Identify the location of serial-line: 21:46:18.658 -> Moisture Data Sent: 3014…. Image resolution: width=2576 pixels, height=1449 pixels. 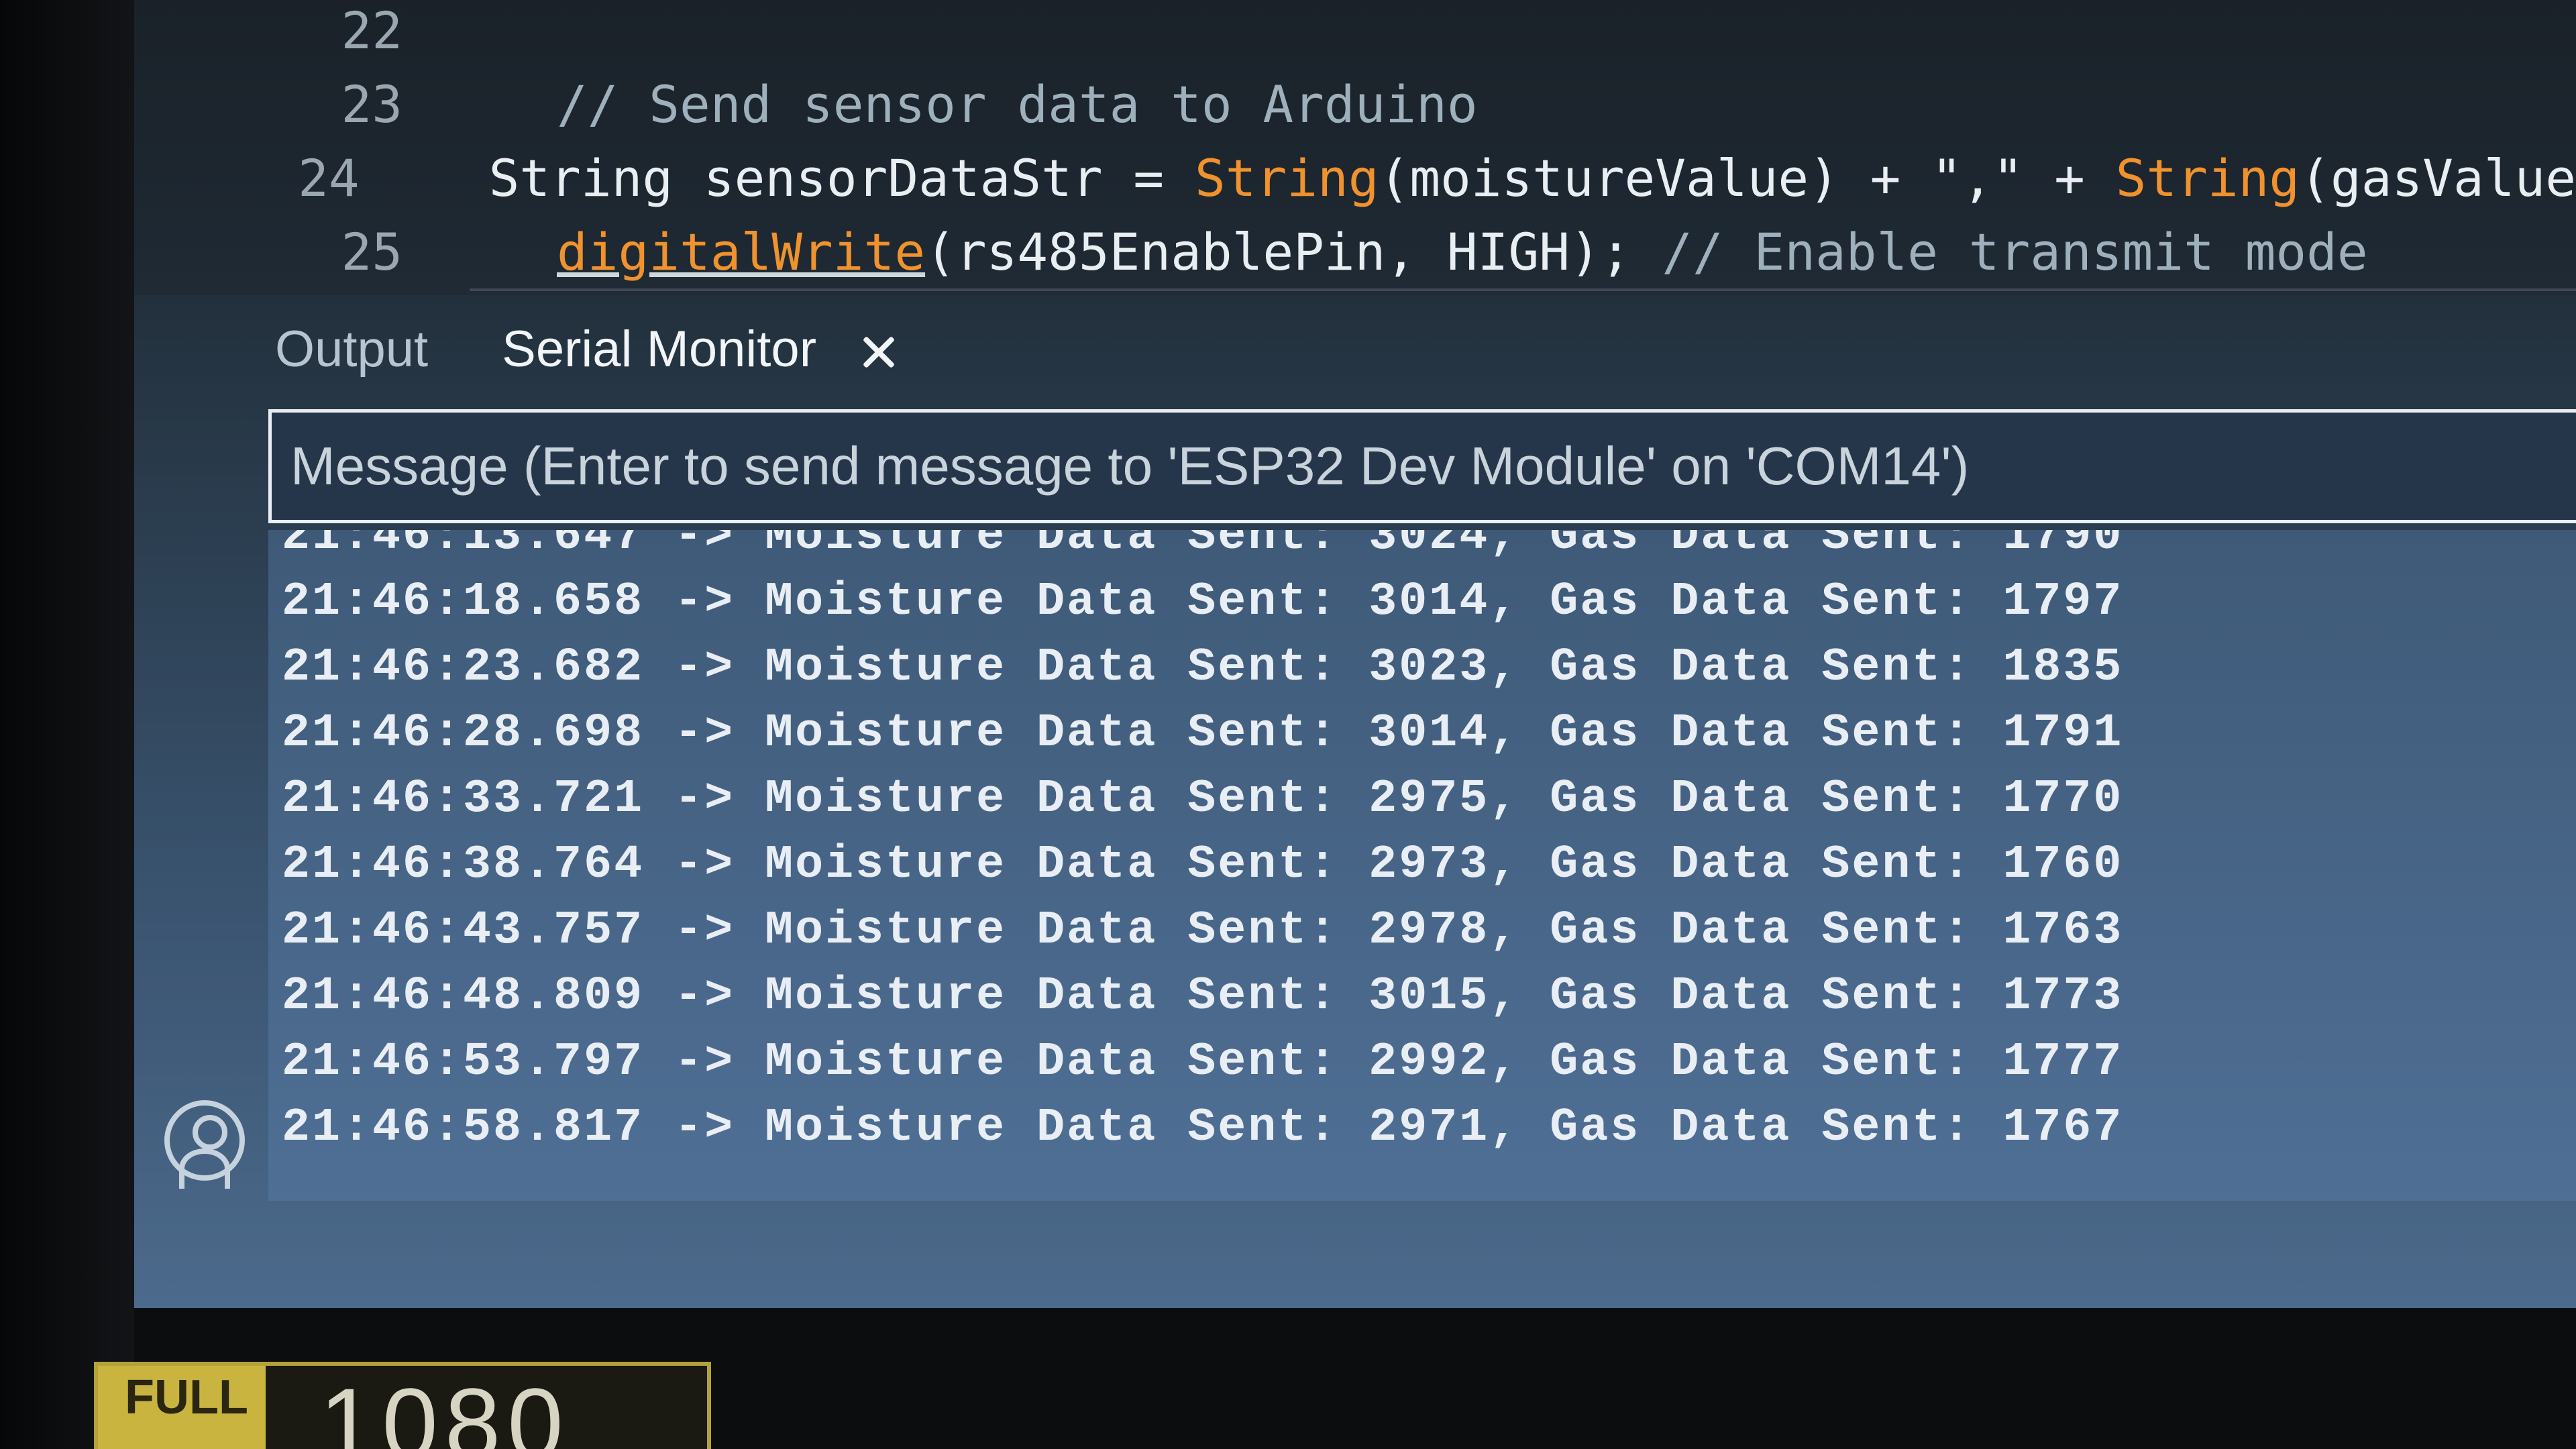
(1203, 602).